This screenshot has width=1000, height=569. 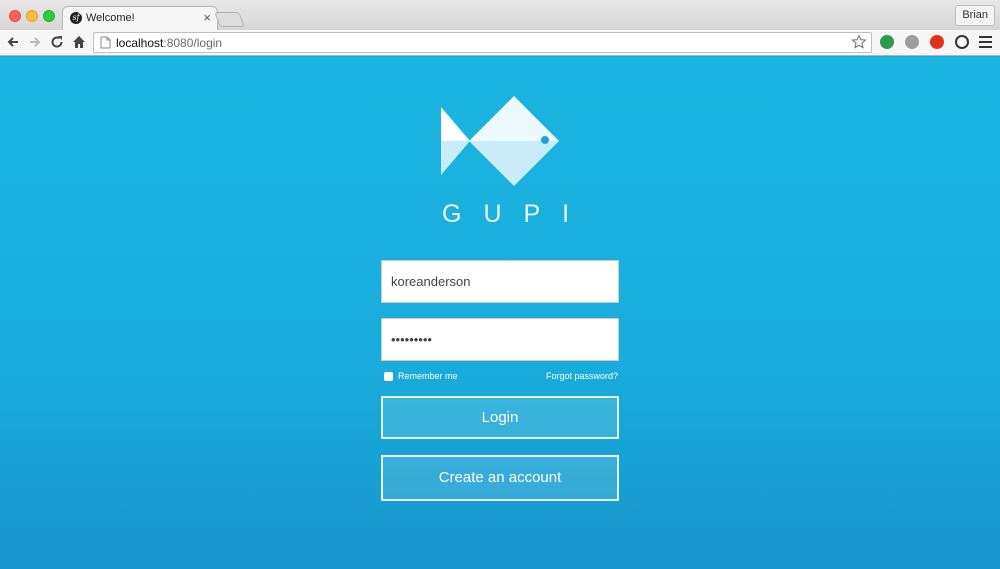 What do you see at coordinates (388, 376) in the screenshot?
I see `remember-me-checkbox` at bounding box center [388, 376].